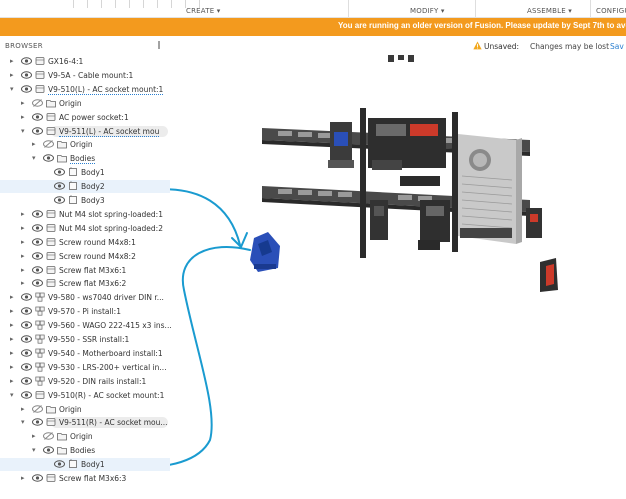 The width and height of the screenshot is (626, 499). I want to click on tree-item: ▸ Screw flat M3x6:2, so click(85, 283).